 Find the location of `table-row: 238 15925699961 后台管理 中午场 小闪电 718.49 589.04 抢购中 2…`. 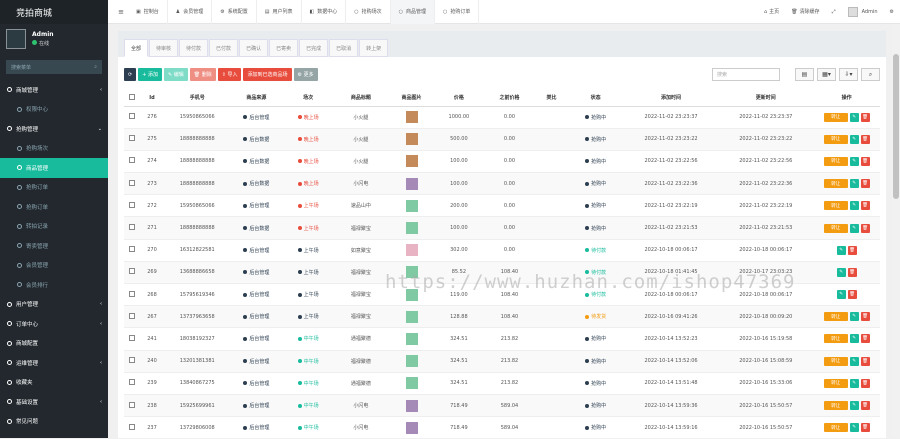

table-row: 238 15925699961 后台管理 中午场 小闪电 718.49 589.04 抢购中 2… is located at coordinates (502, 405).